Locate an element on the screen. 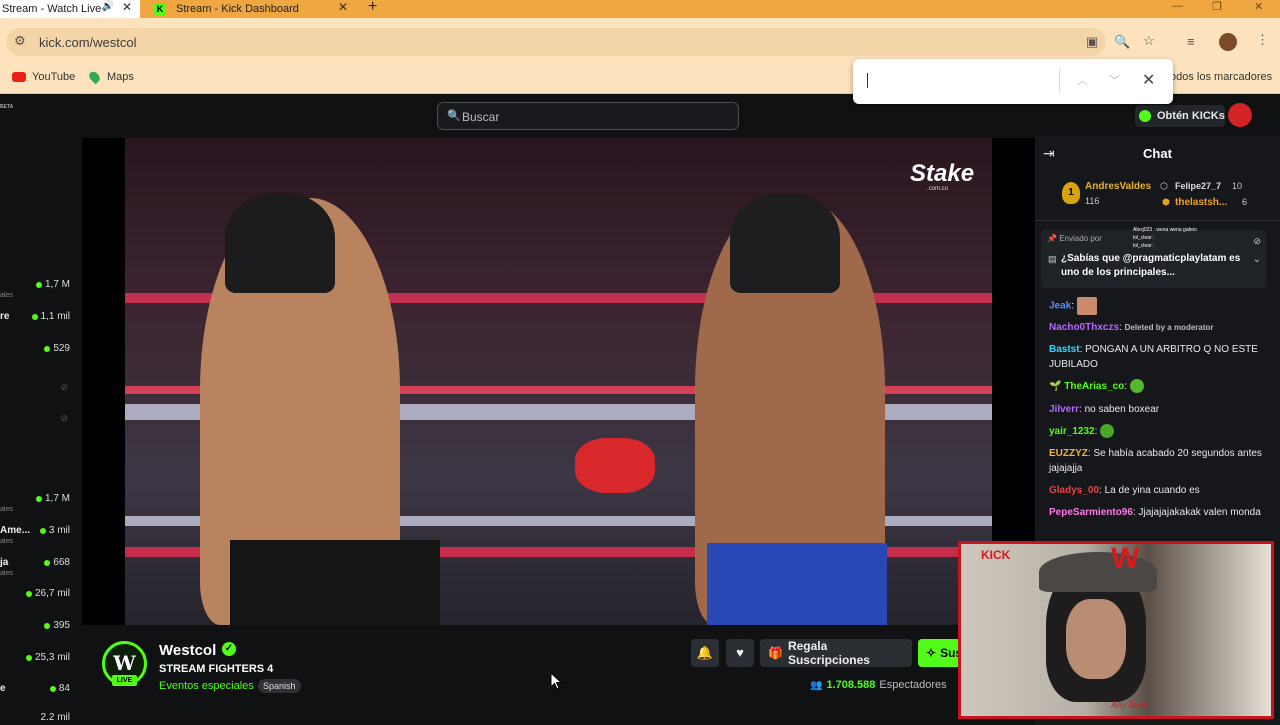 This screenshot has width=1280, height=725. chat-username: EUZZYZ is located at coordinates (1068, 453).